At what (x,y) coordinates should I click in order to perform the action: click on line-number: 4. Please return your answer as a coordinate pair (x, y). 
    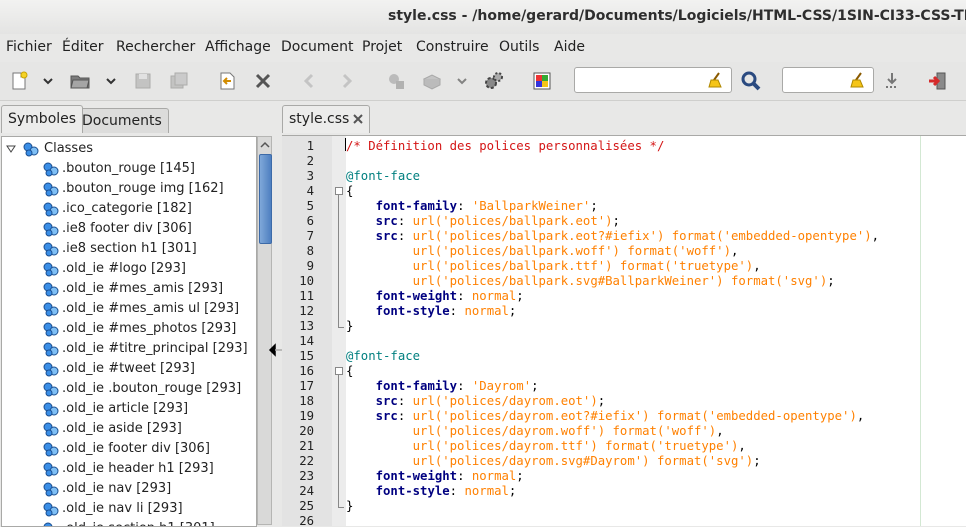
    Looking at the image, I should click on (310, 191).